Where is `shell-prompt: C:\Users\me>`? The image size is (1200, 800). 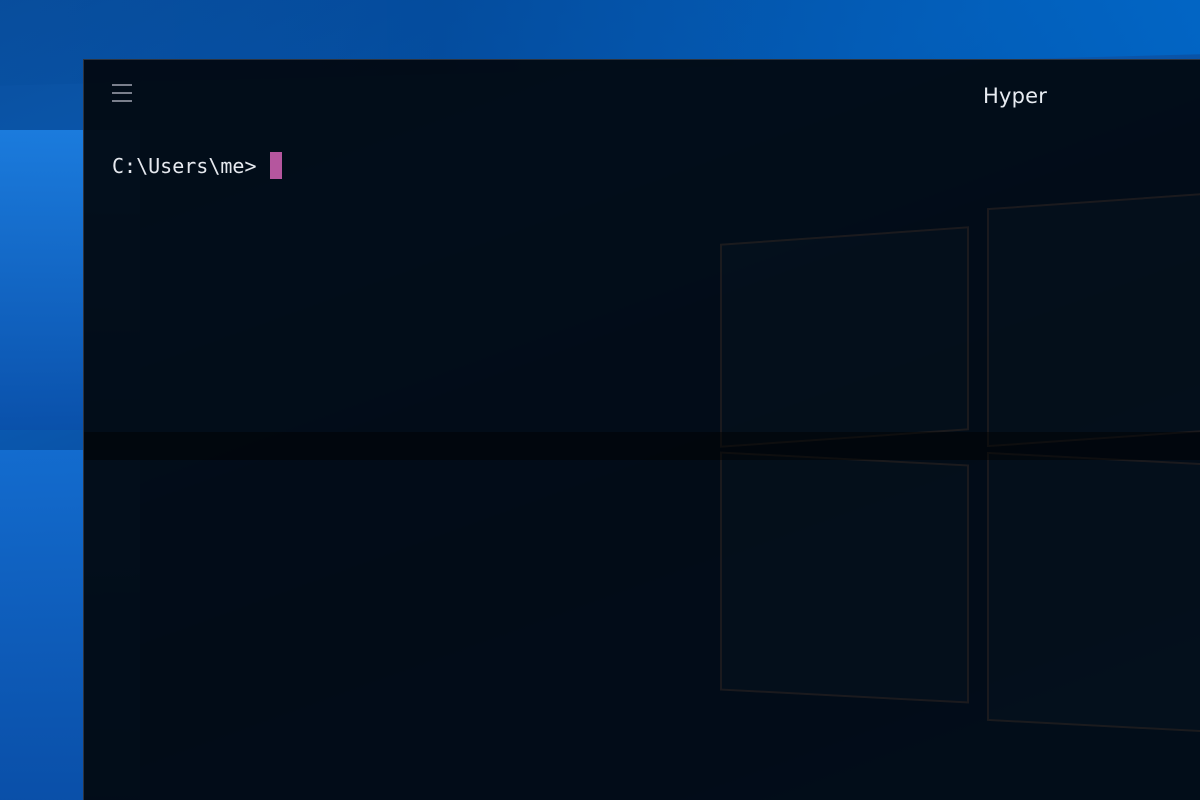 shell-prompt: C:\Users\me> is located at coordinates (184, 165).